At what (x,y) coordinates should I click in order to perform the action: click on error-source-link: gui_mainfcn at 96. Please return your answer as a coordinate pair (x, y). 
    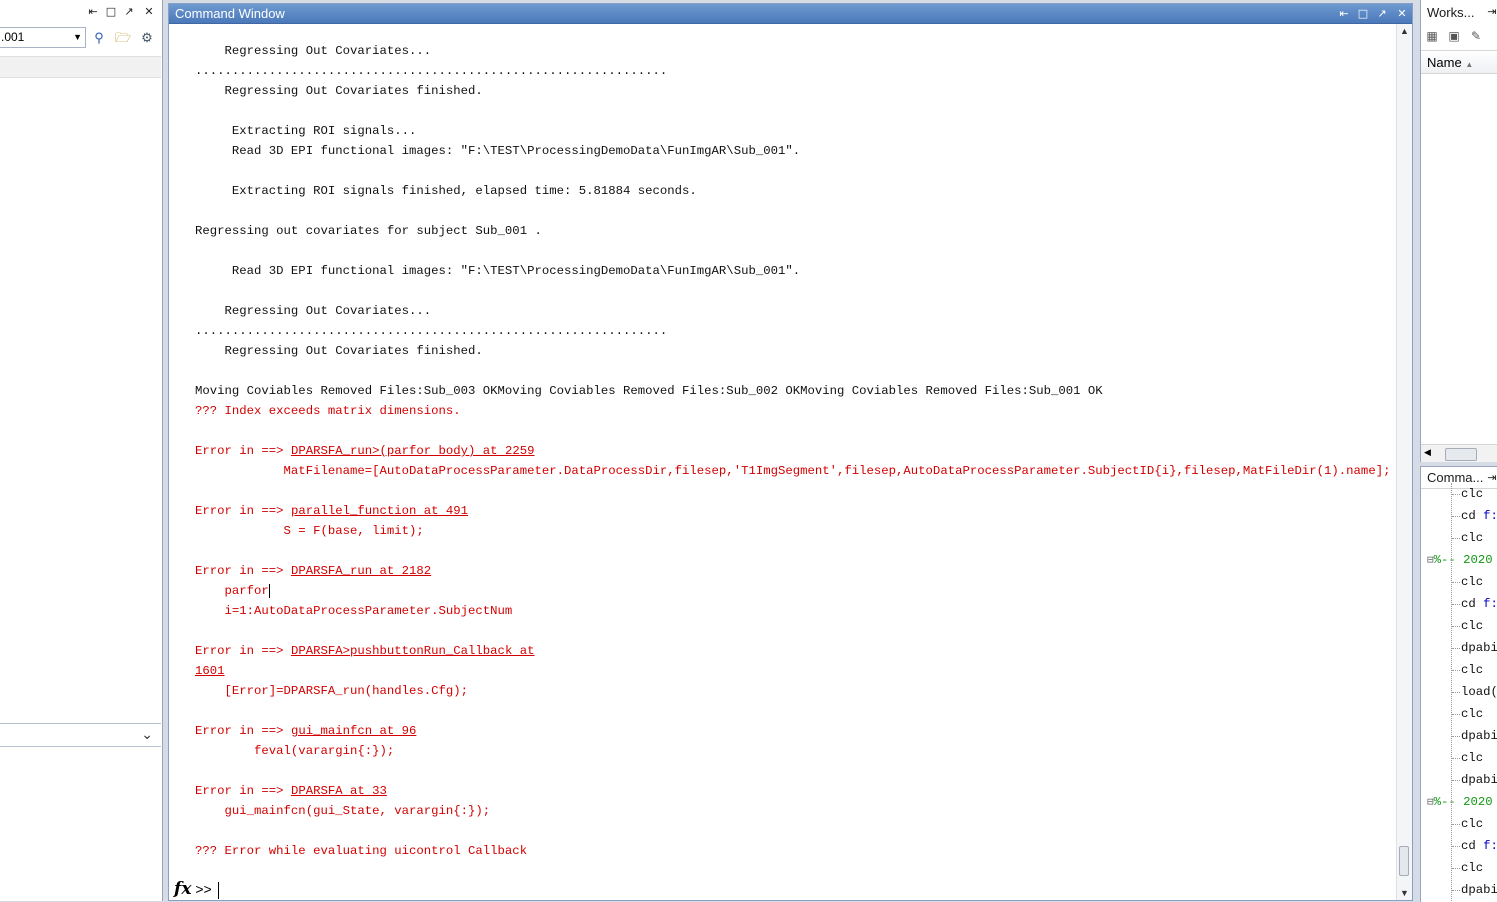
    Looking at the image, I should click on (353, 731).